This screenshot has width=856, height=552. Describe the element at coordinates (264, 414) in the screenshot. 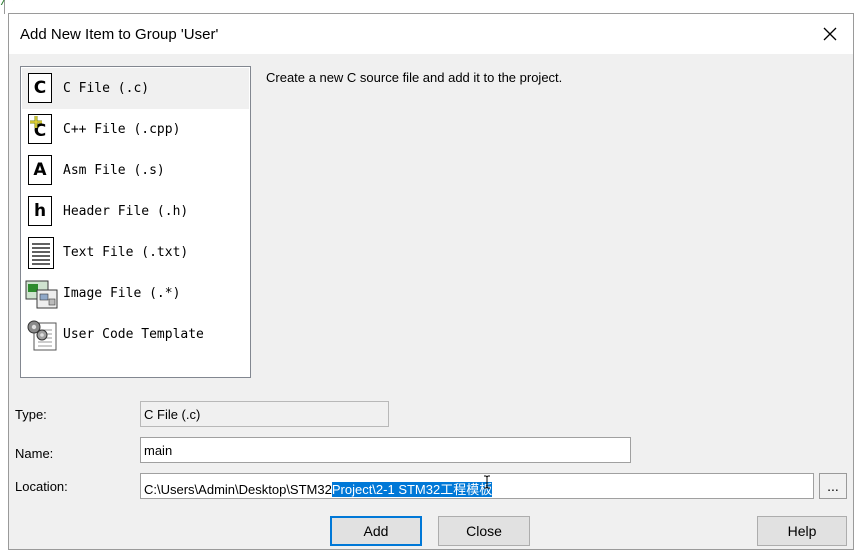

I see `type-field: C File (.c)` at that location.